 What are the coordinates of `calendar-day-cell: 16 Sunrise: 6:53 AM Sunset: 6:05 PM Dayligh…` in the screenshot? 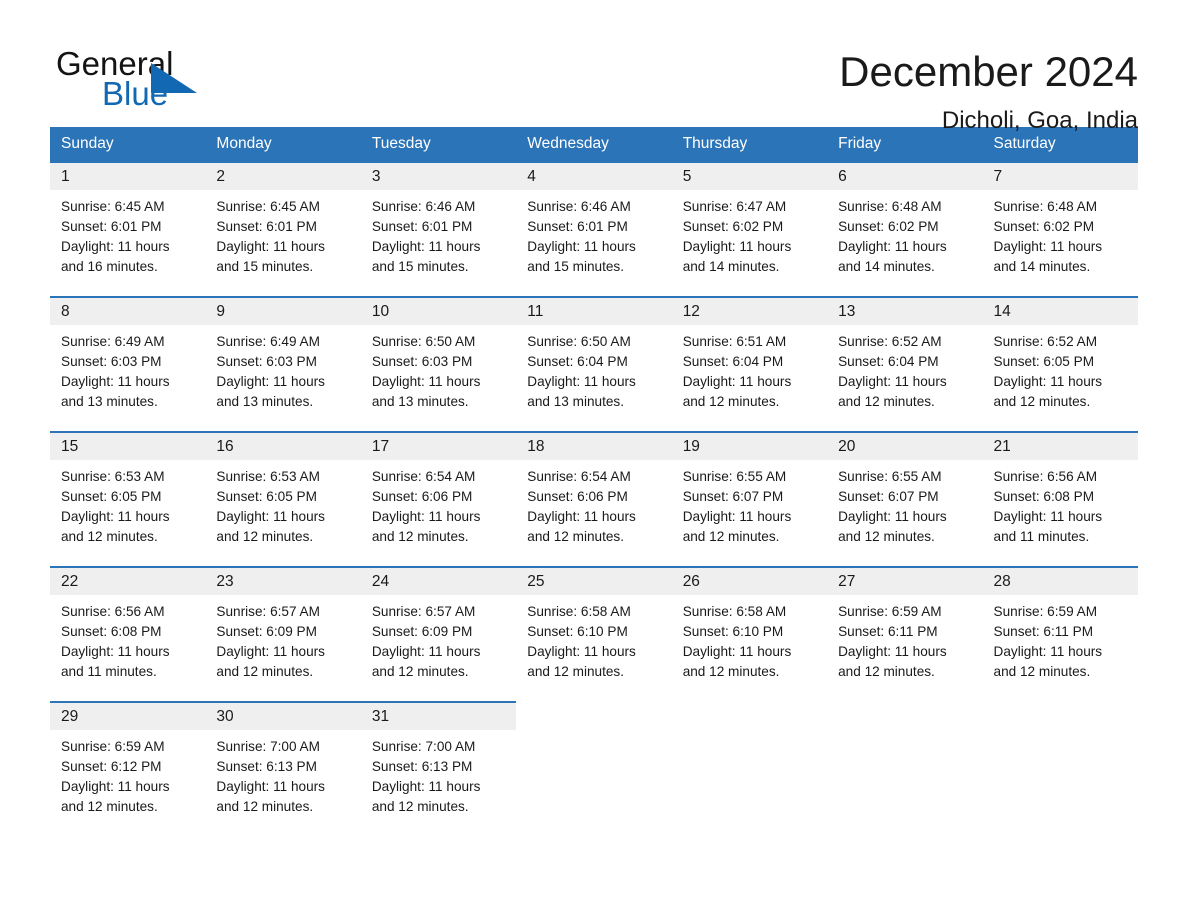 It's located at (283, 499).